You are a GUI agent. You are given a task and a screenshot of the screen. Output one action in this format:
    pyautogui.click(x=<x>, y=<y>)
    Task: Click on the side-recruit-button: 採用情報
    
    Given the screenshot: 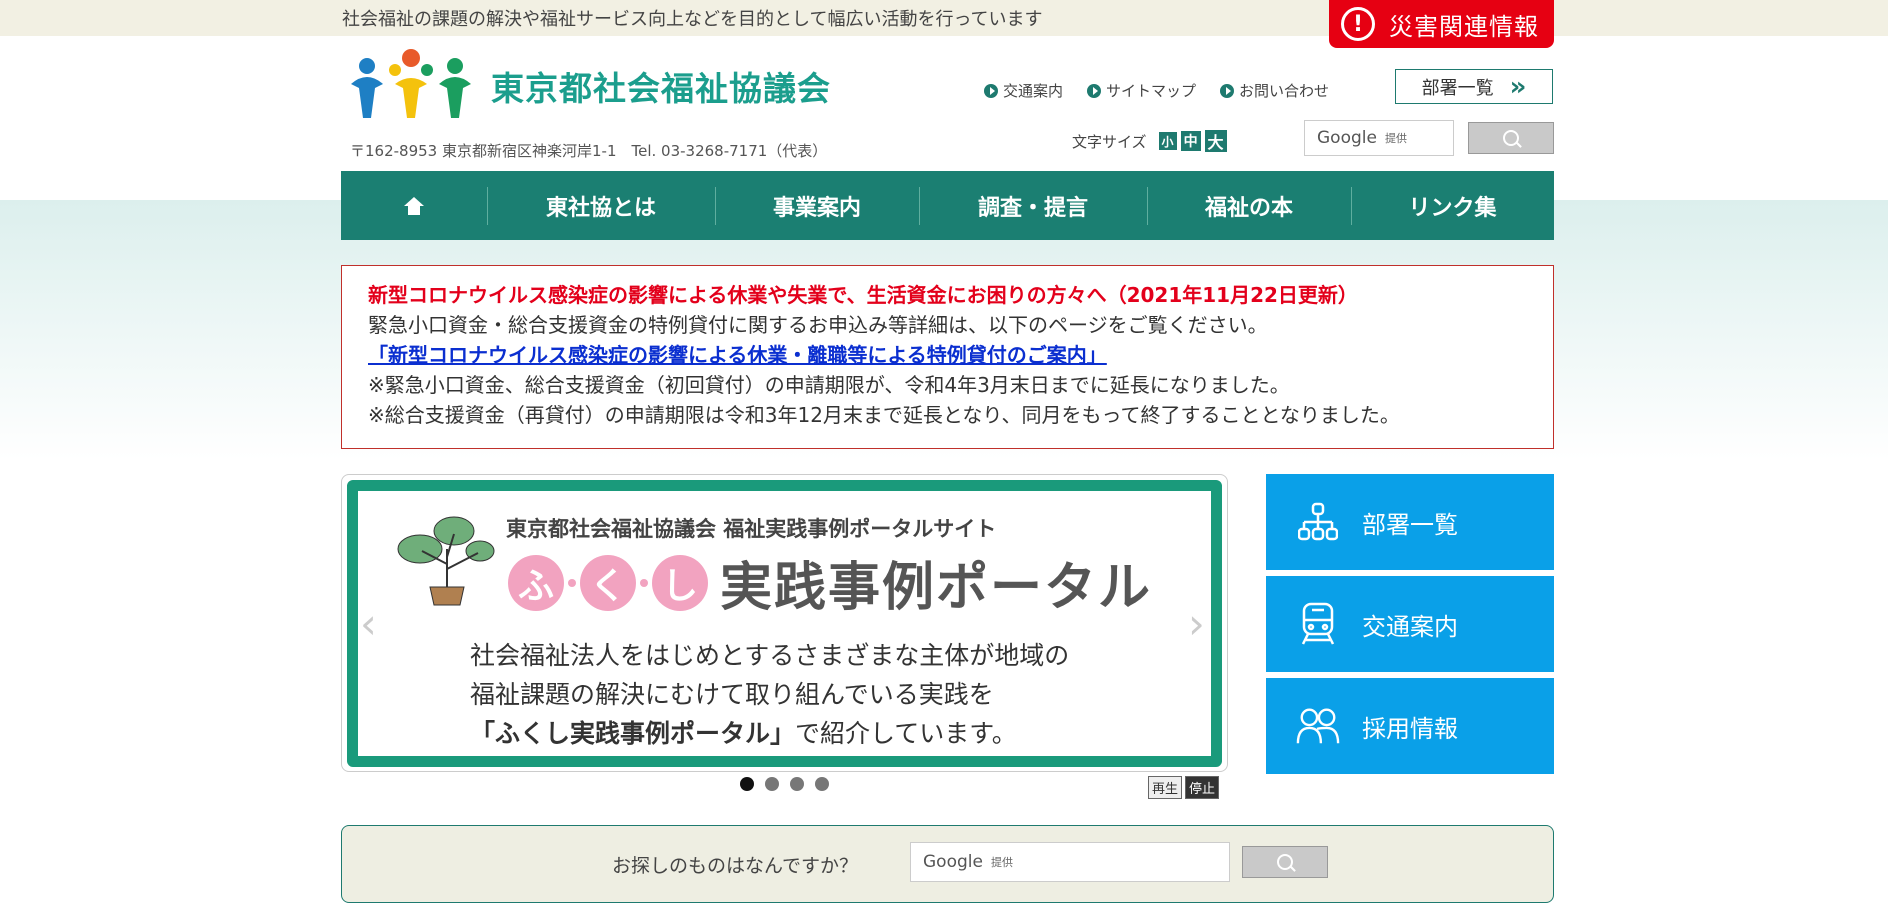 What is the action you would take?
    pyautogui.click(x=1410, y=726)
    